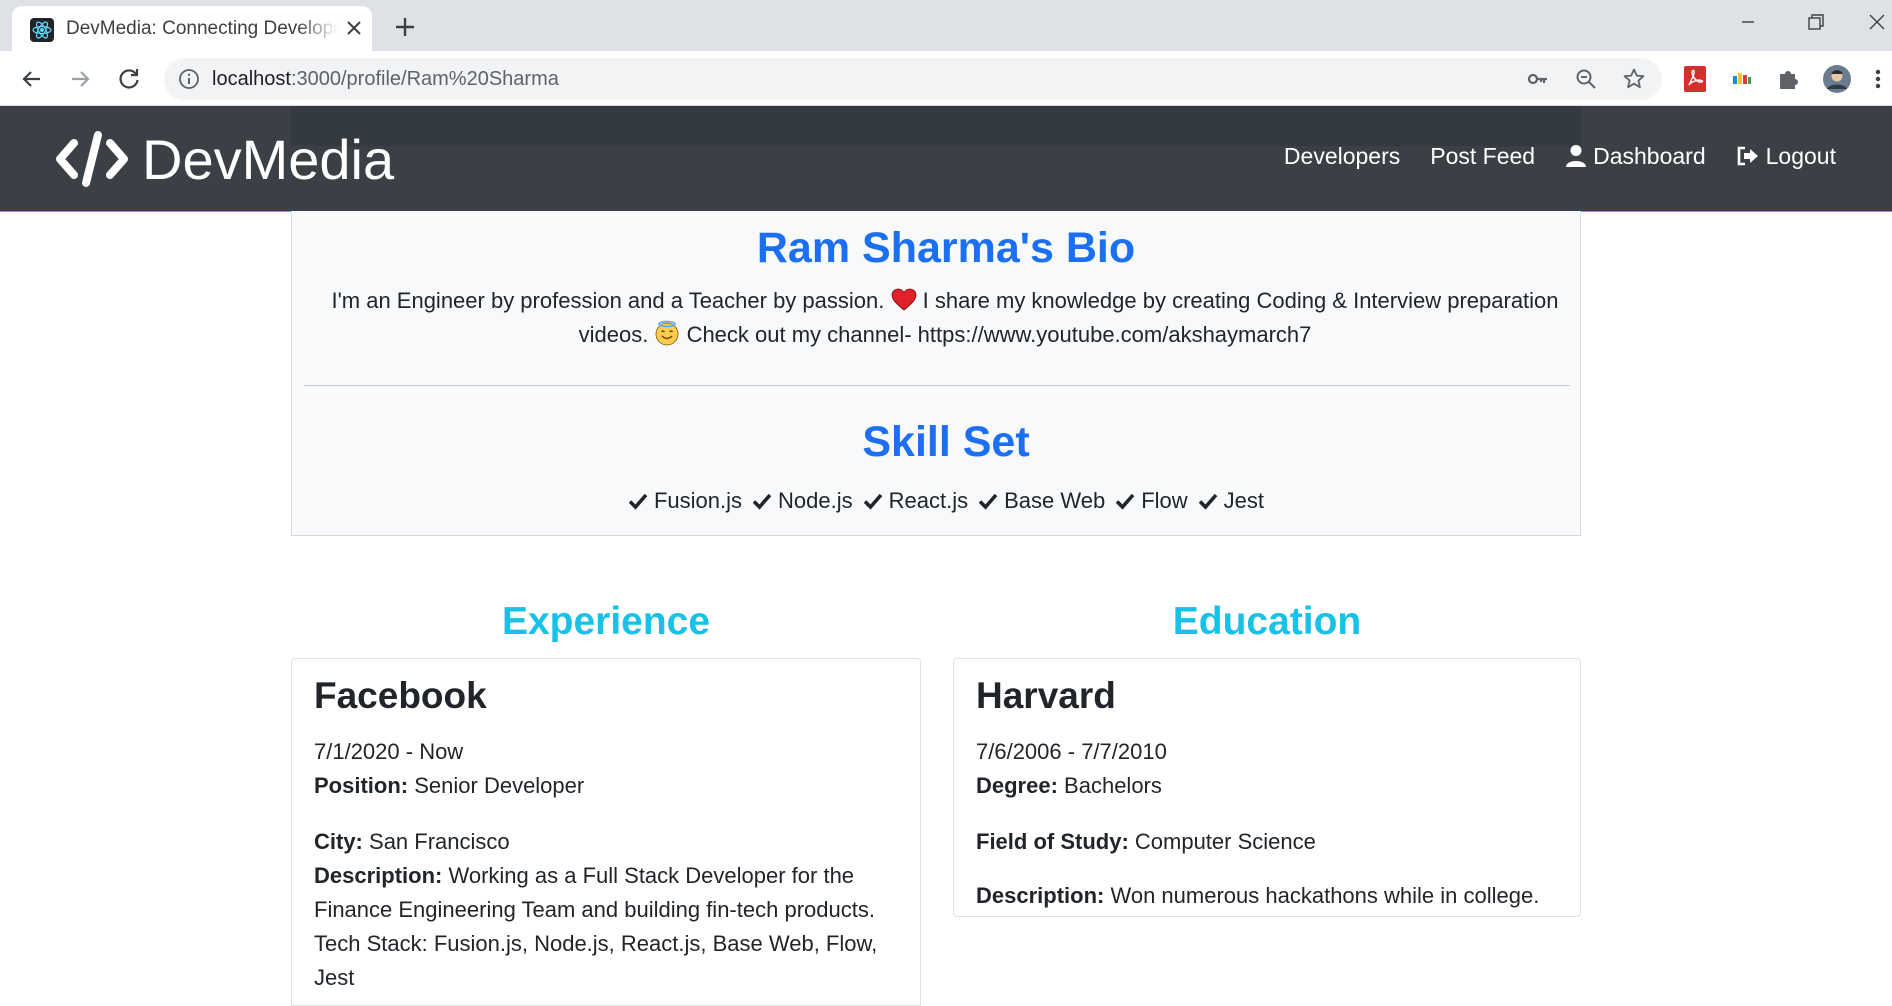 This screenshot has height=1006, width=1892. I want to click on key-icon, so click(1538, 79).